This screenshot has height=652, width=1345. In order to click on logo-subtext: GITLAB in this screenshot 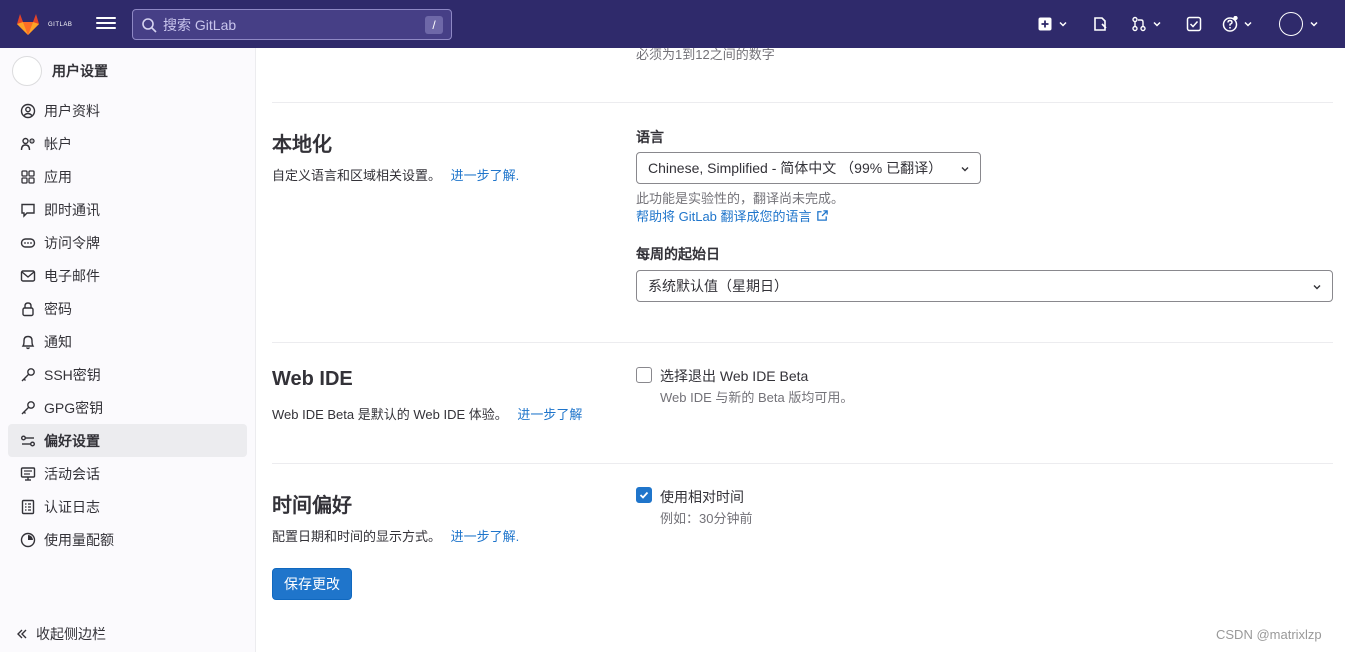, I will do `click(60, 24)`.